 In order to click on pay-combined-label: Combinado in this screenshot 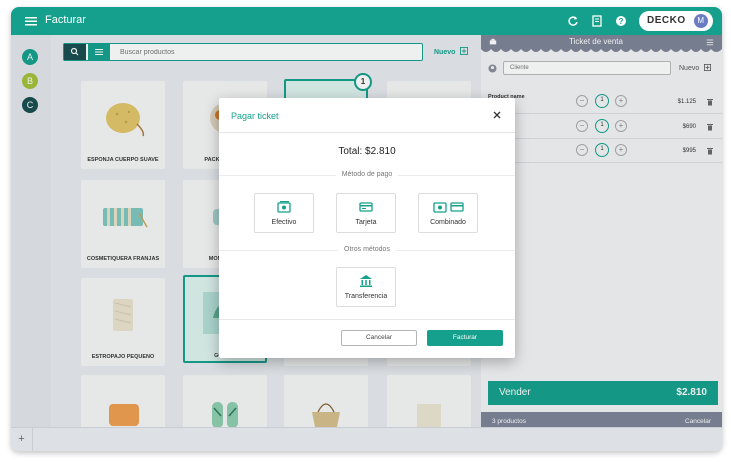, I will do `click(448, 222)`.